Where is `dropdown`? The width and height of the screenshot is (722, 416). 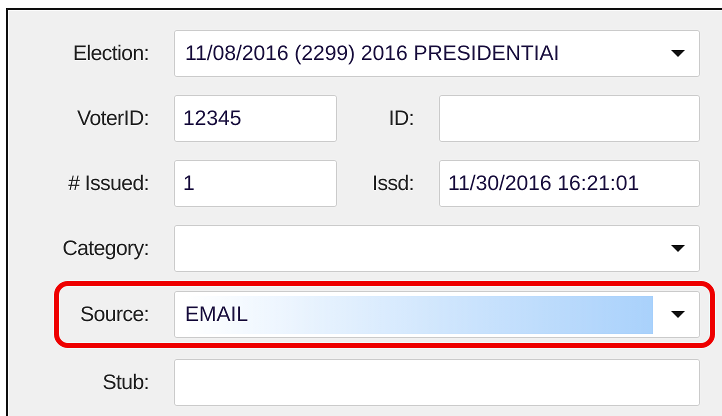 dropdown is located at coordinates (437, 248).